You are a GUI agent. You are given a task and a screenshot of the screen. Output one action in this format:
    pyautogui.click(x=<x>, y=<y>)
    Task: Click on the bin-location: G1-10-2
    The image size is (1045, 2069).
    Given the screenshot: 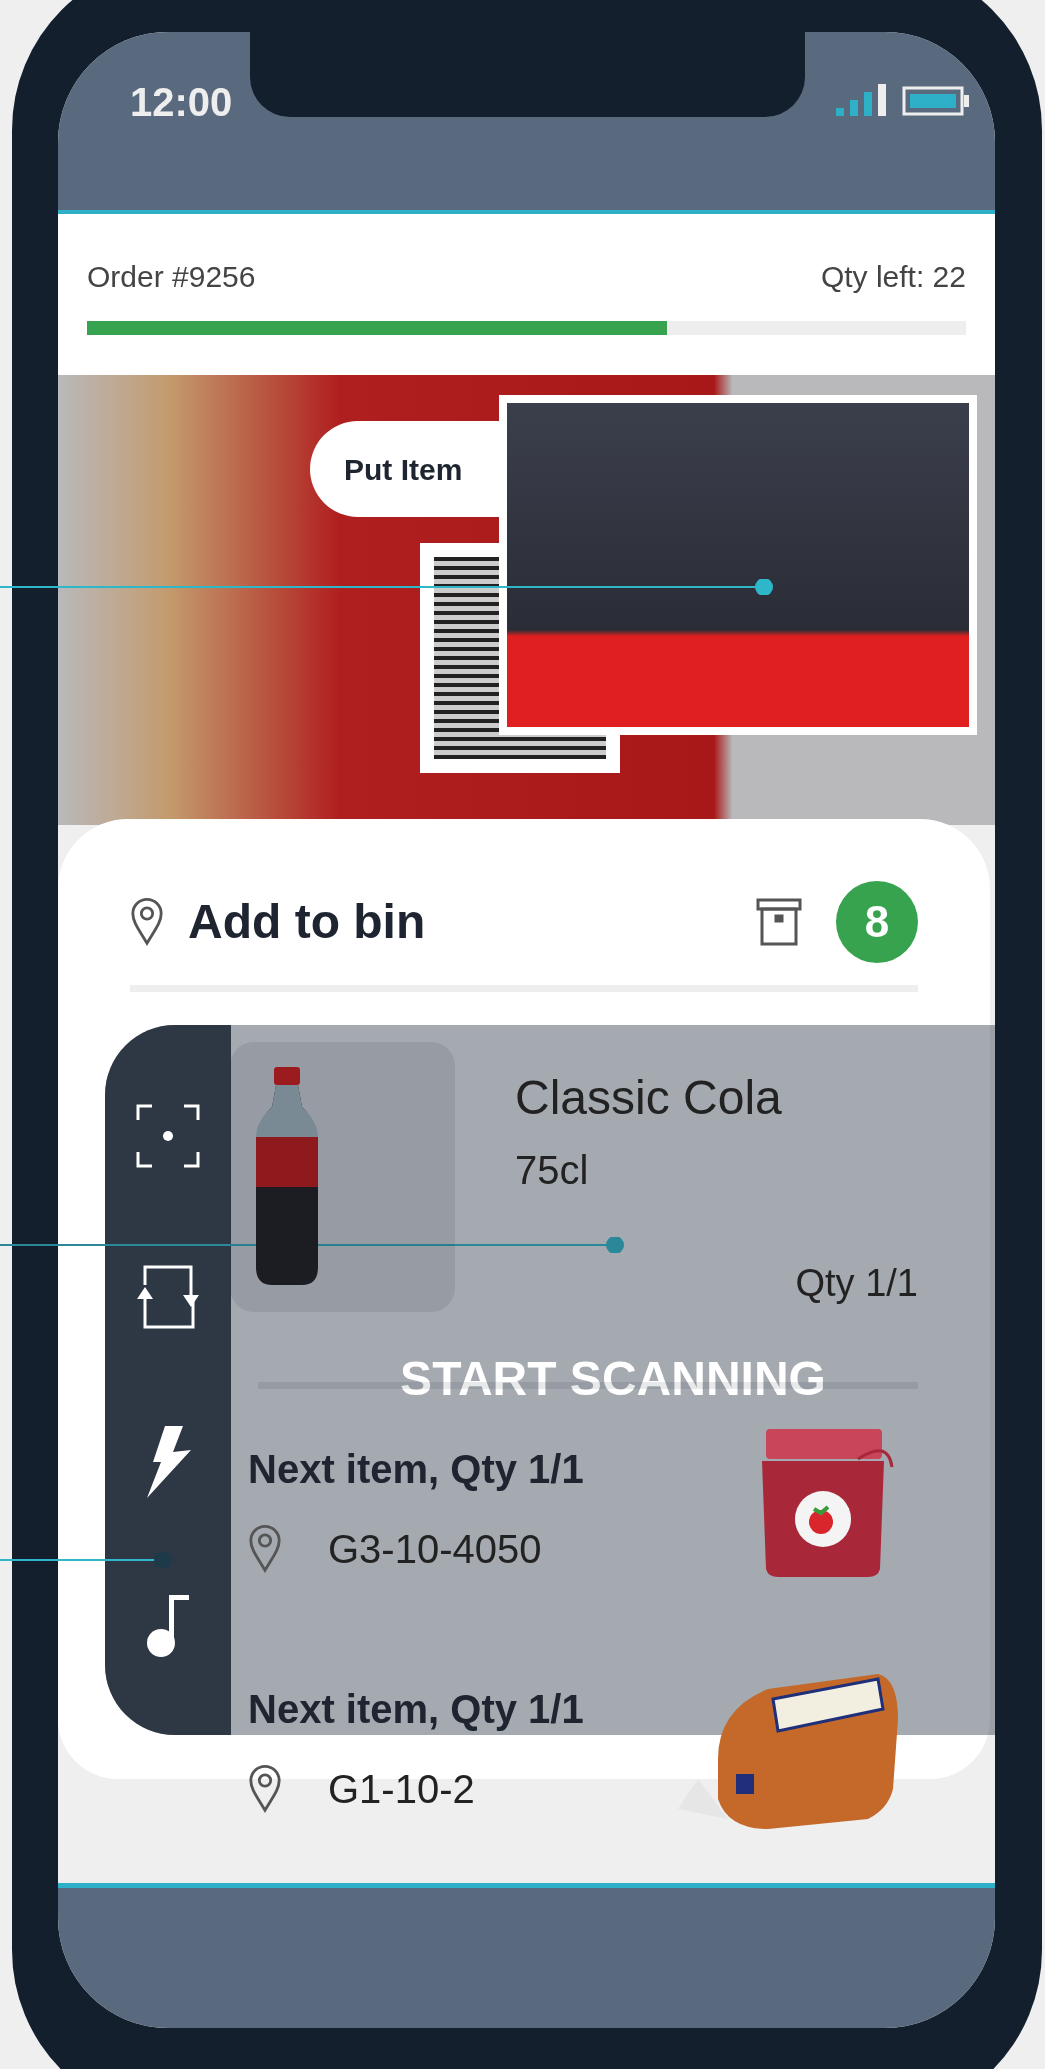 What is the action you would take?
    pyautogui.click(x=401, y=1789)
    